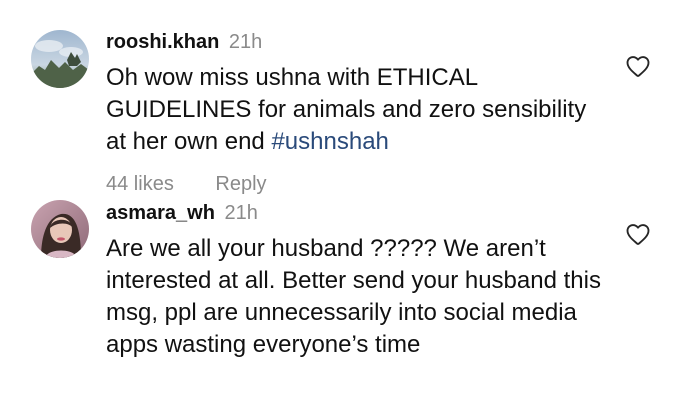  What do you see at coordinates (358, 213) in the screenshot?
I see `comment-meta: asmara_wh 21h` at bounding box center [358, 213].